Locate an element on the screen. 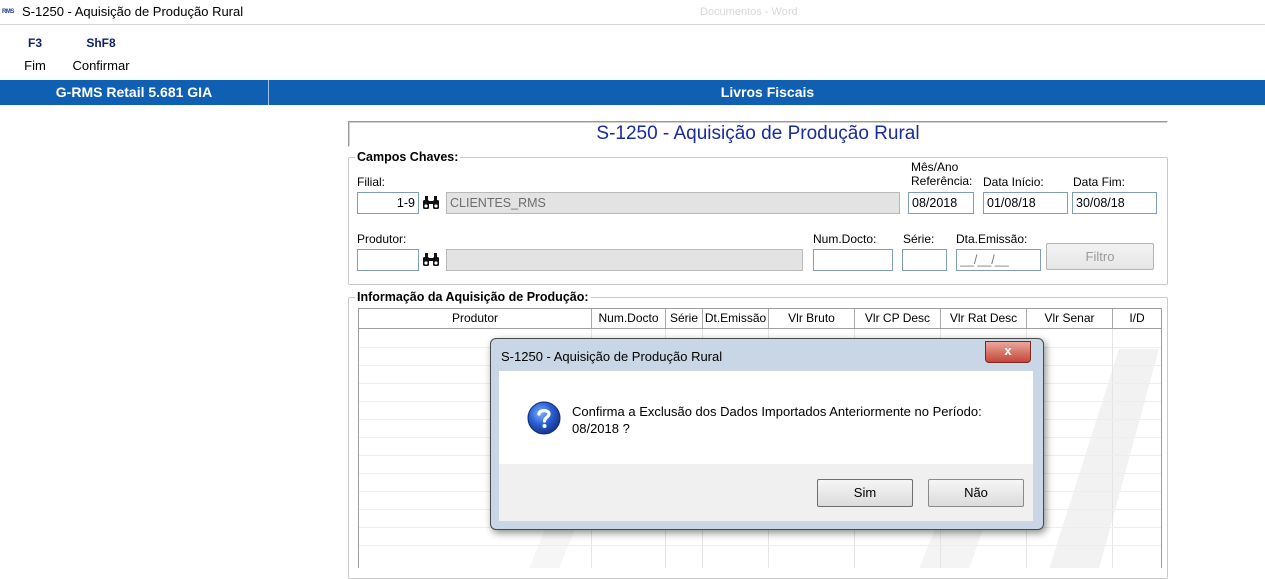 The image size is (1265, 579). col-produtor: Produtor is located at coordinates (475, 318).